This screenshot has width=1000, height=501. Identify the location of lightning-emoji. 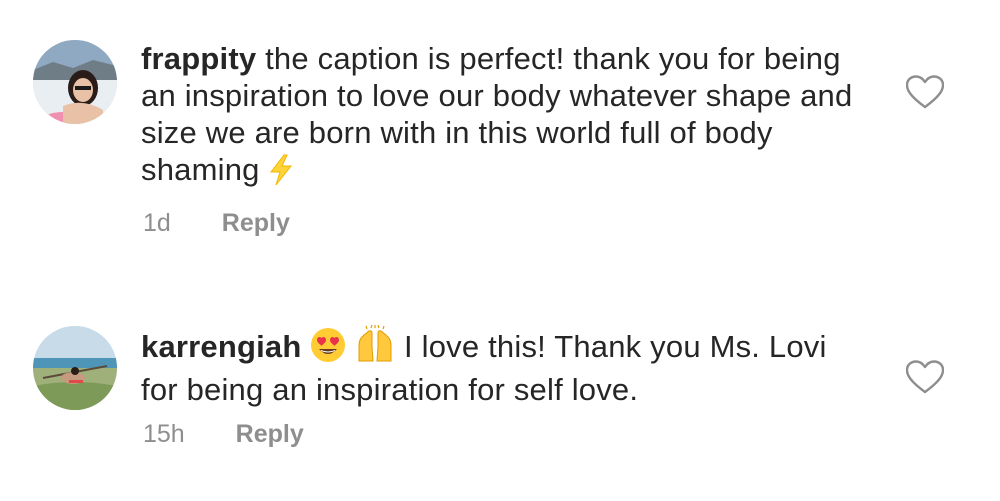
(281, 174).